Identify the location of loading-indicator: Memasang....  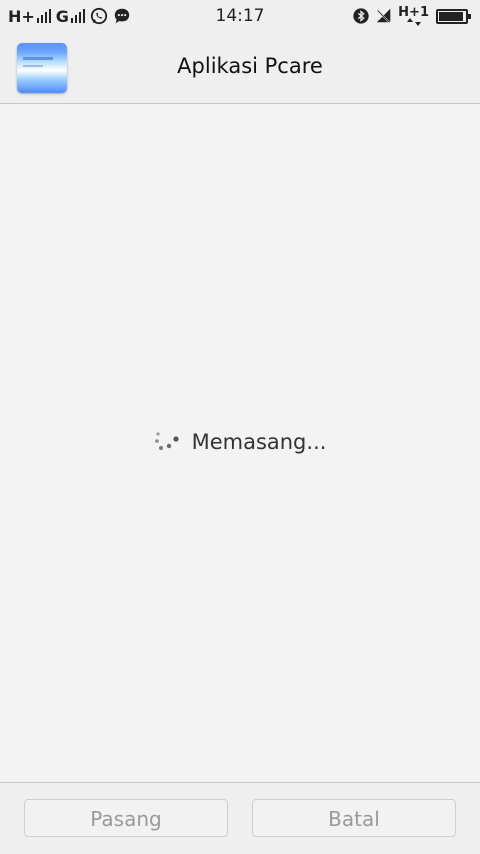
(240, 442).